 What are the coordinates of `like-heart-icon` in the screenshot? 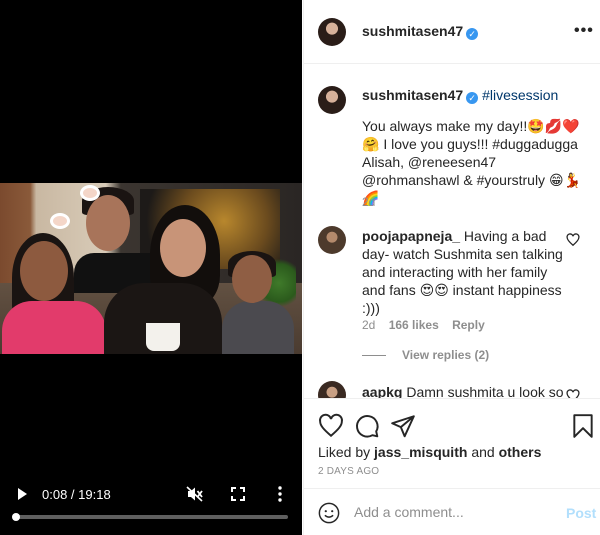 It's located at (331, 426).